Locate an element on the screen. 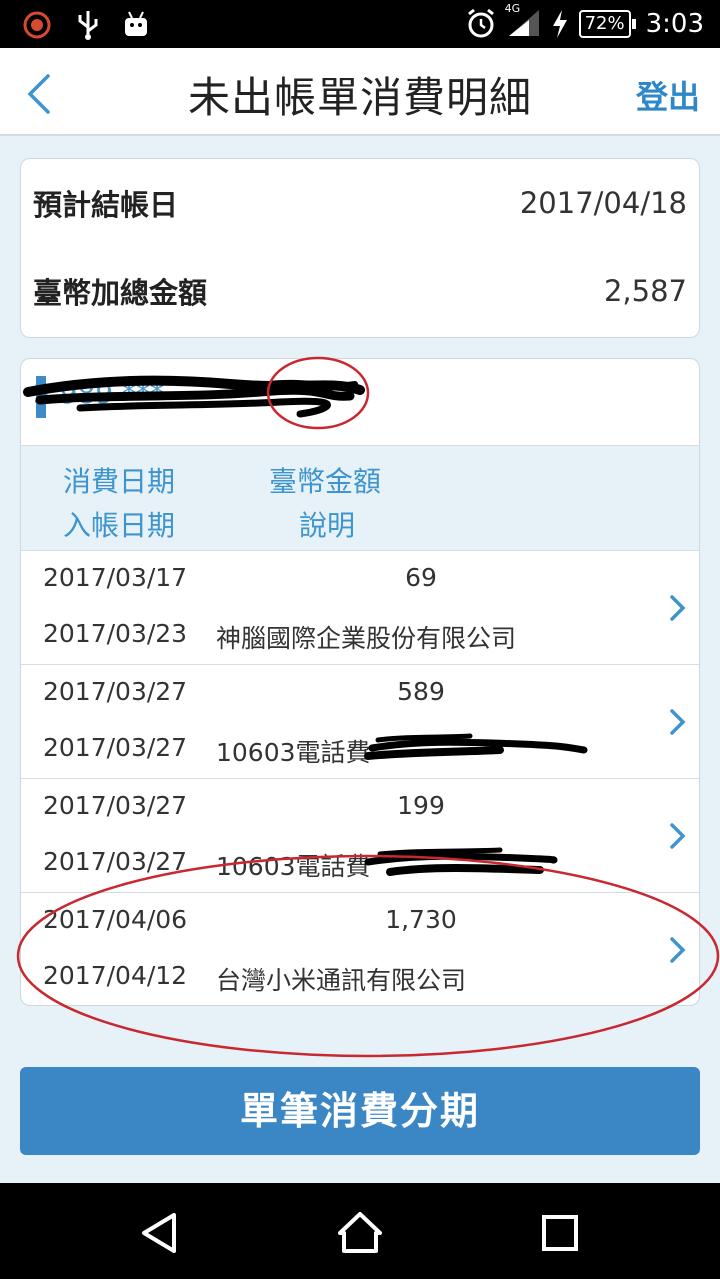 Image resolution: width=720 pixels, height=1279 pixels. network-indicator: 4G is located at coordinates (523, 21).